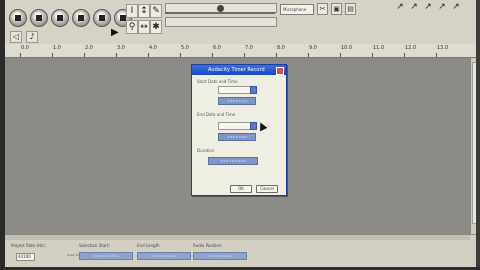  What do you see at coordinates (106, 256) in the screenshot?
I see `selection-start-field: 0 0 h 0 0 m 0 0 s` at bounding box center [106, 256].